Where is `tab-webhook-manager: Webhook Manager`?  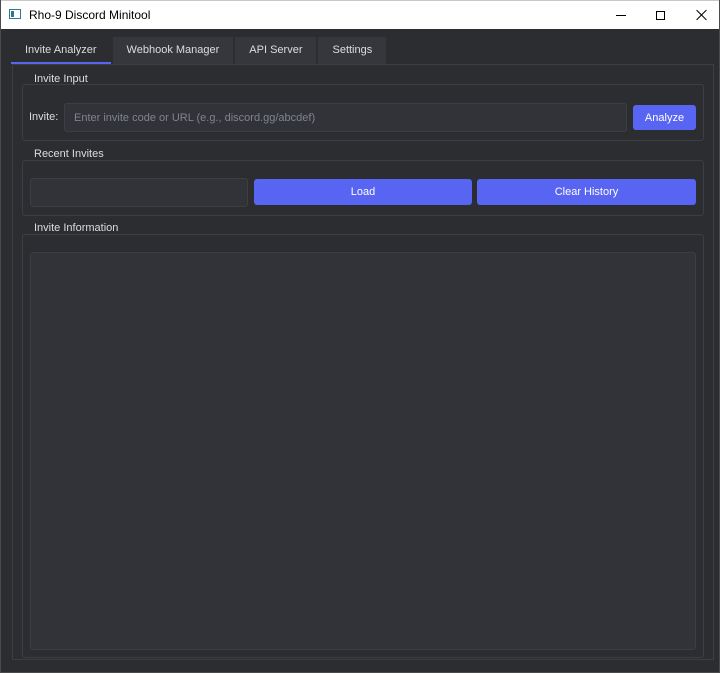 tab-webhook-manager: Webhook Manager is located at coordinates (173, 50).